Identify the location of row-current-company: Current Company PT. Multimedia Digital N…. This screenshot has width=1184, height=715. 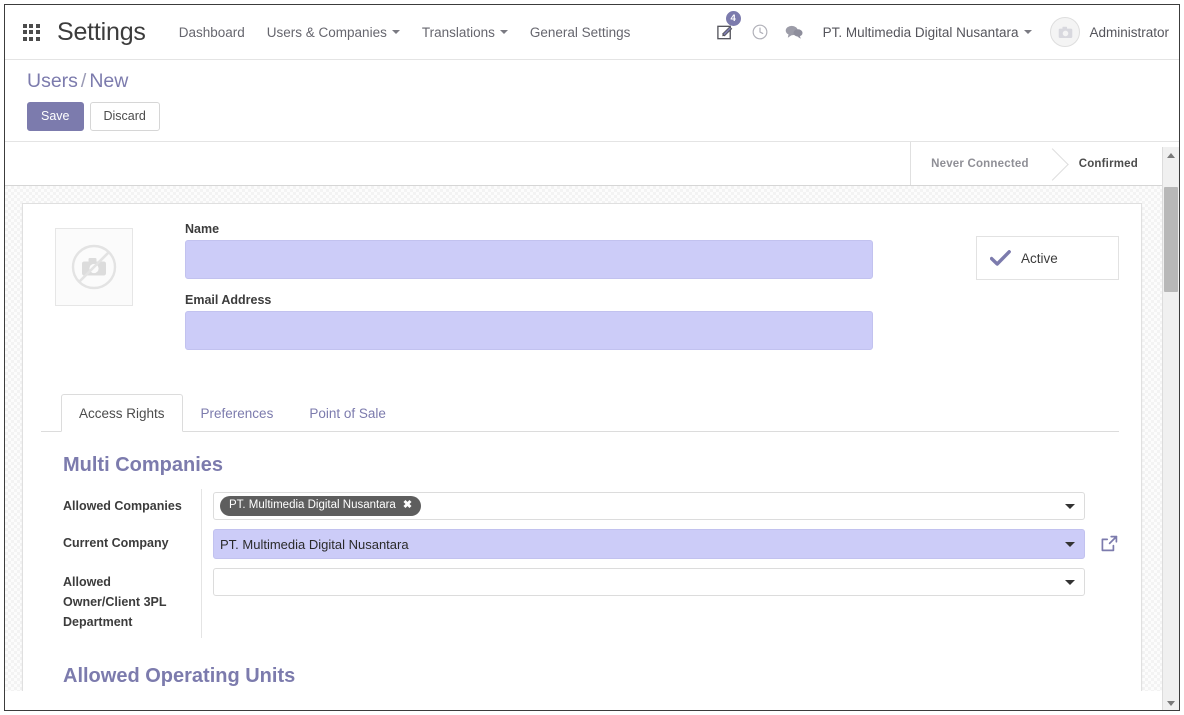
(591, 545).